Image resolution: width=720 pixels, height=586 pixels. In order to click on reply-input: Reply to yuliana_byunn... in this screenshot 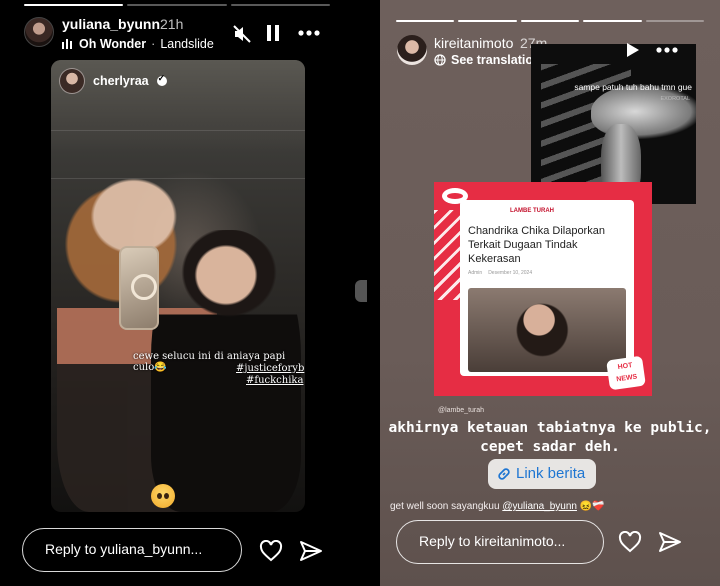, I will do `click(132, 550)`.